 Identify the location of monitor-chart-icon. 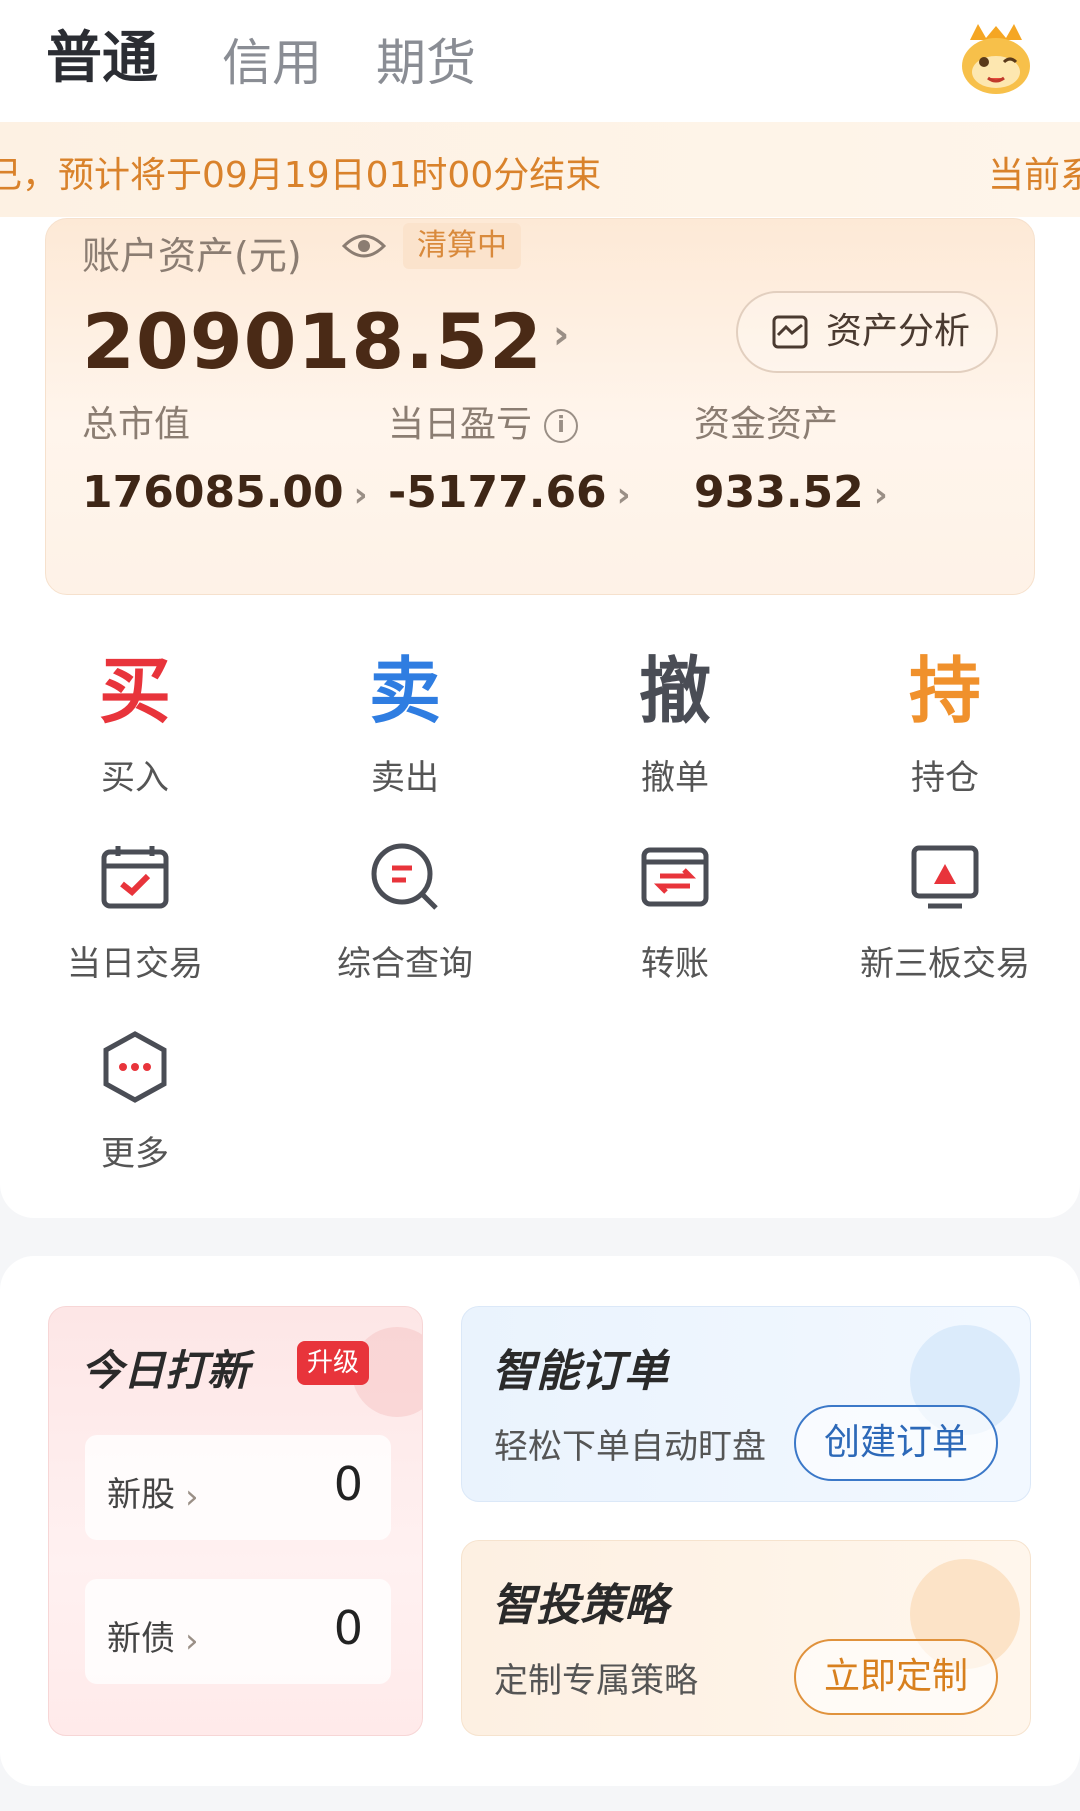
(945, 877).